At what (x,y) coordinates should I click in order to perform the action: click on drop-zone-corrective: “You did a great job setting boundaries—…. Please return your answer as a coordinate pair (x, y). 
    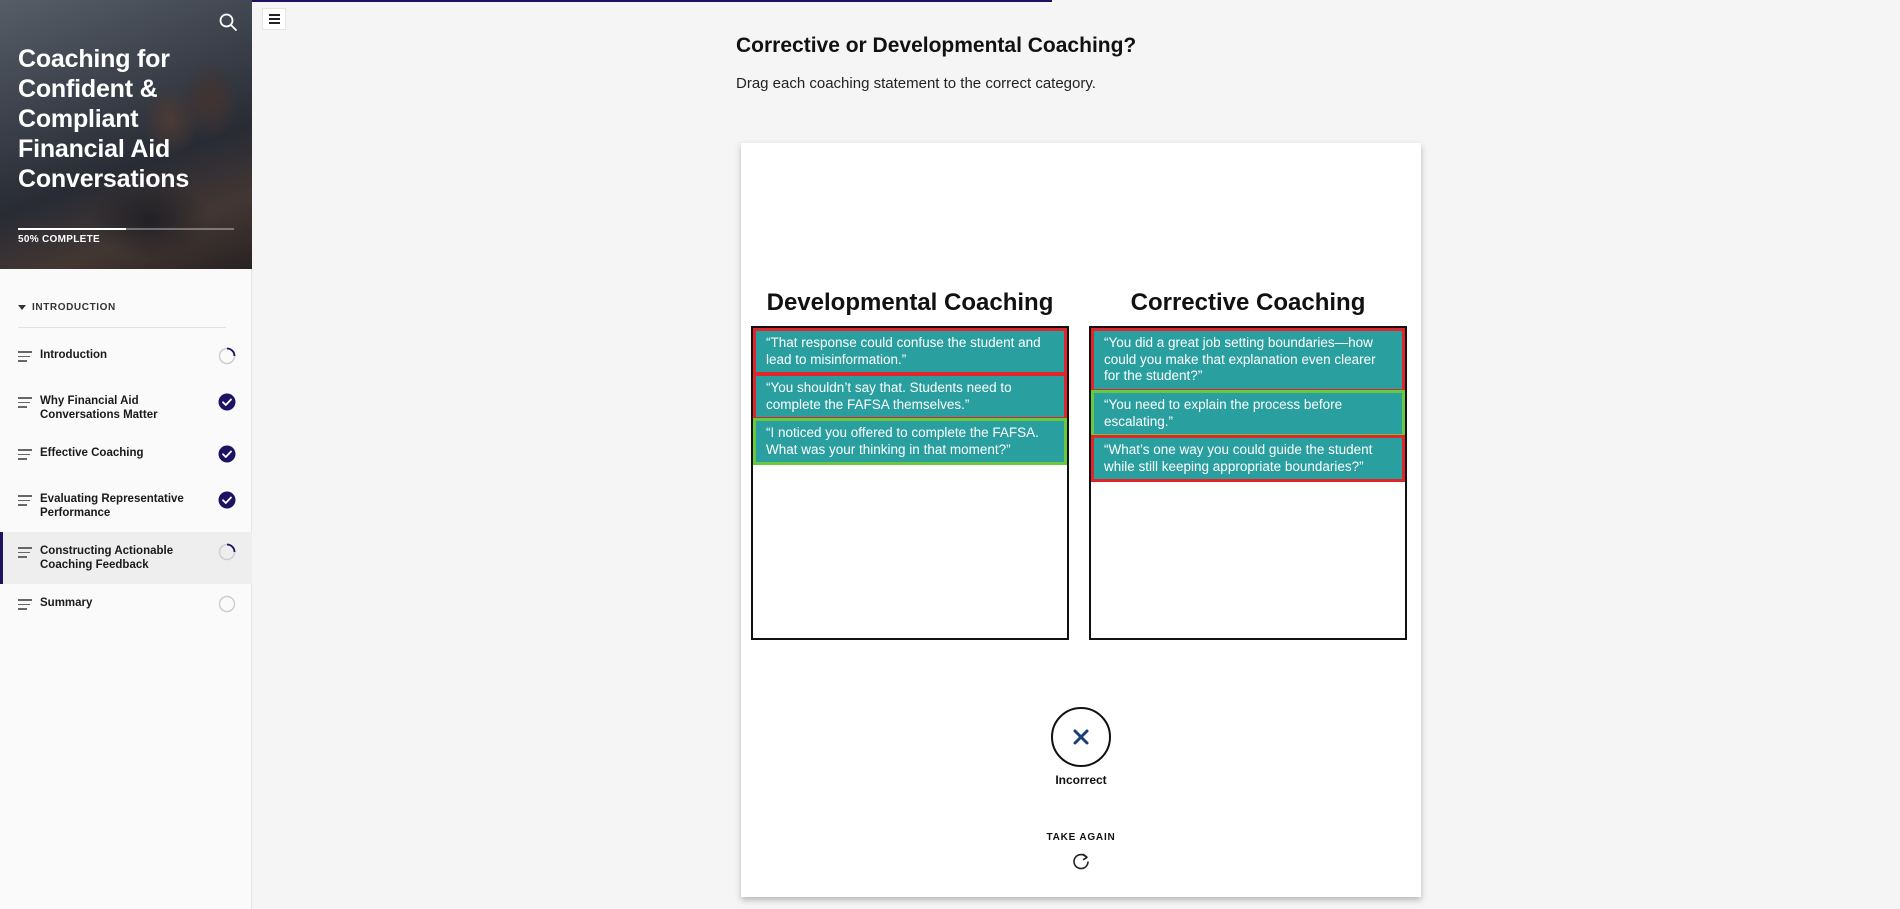
    Looking at the image, I should click on (1248, 483).